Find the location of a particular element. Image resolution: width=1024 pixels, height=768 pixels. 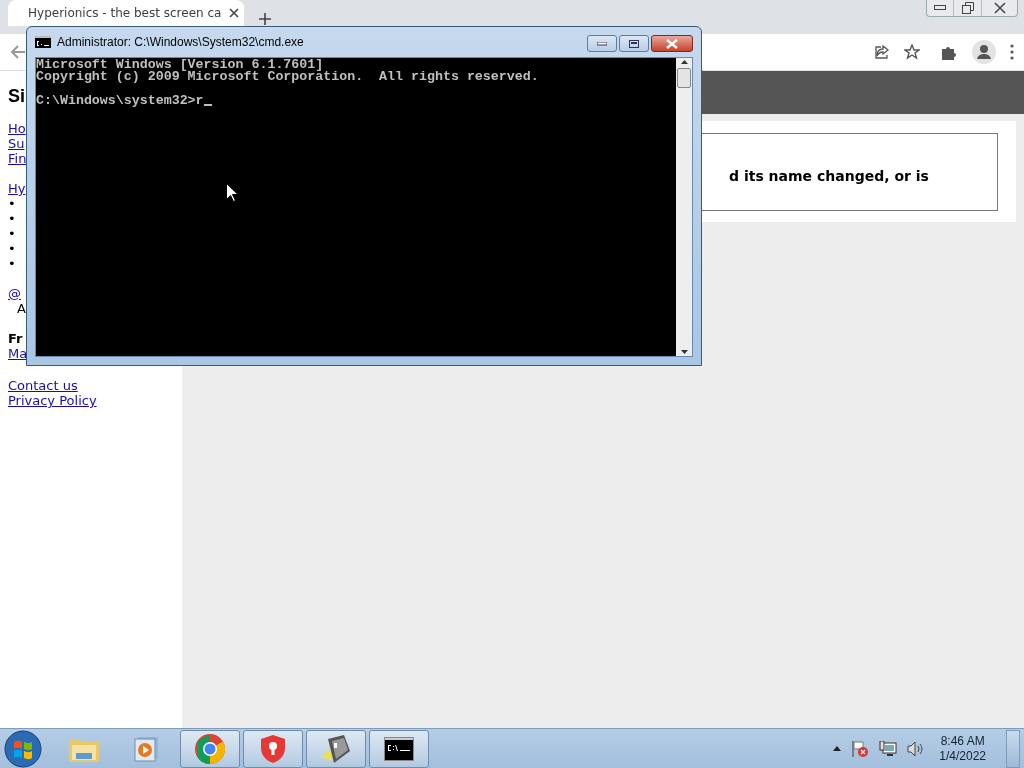

close-button is located at coordinates (672, 43).